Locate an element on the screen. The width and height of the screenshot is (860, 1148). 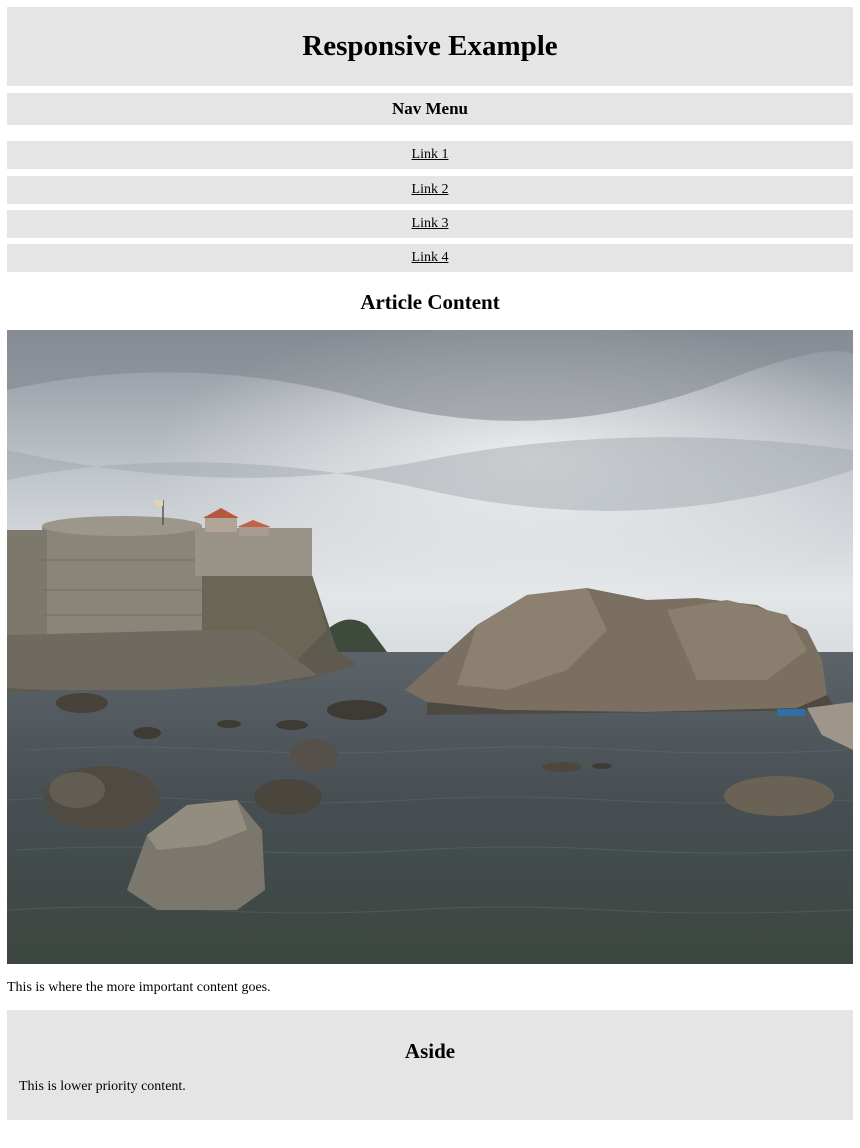
nav-menu-title: Nav Menu is located at coordinates (430, 108).